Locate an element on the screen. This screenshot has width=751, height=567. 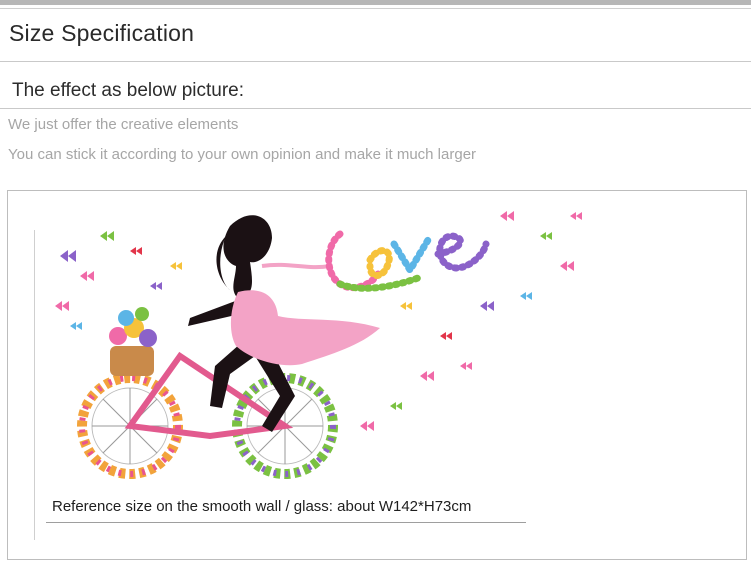
note-text: We just offer the creative elements is located at coordinates (123, 124).